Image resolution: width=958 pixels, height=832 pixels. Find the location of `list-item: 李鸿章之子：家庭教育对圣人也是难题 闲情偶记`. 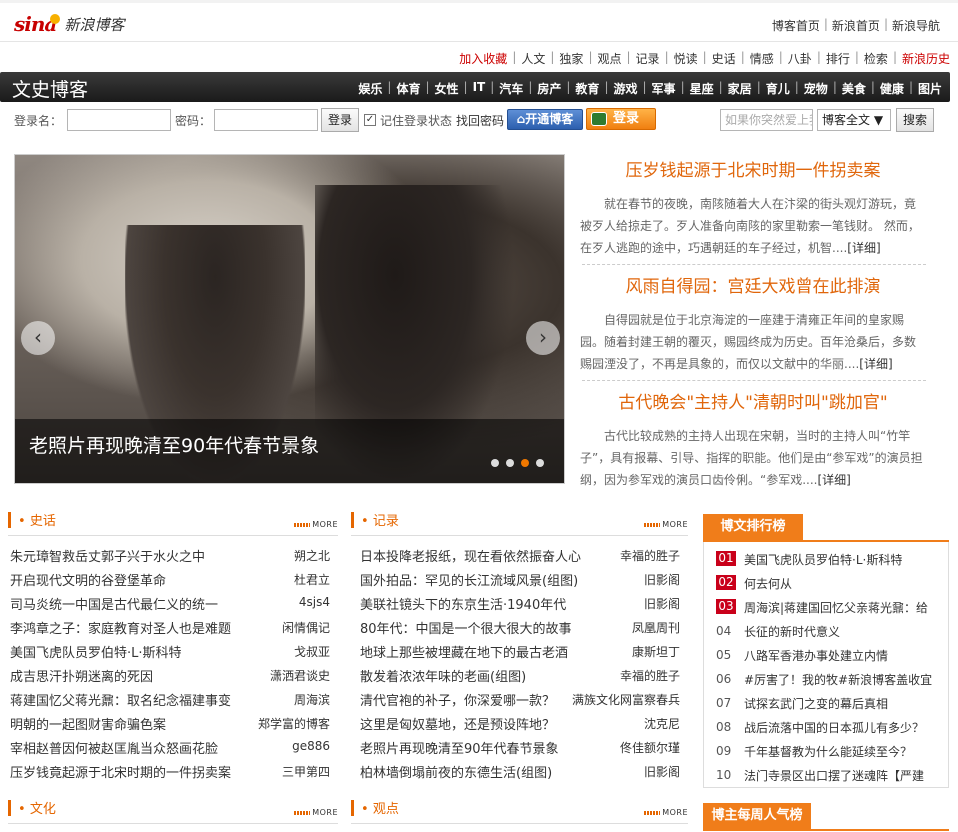

list-item: 李鸿章之子：家庭教育对圣人也是难题 闲情偶记 is located at coordinates (170, 626).